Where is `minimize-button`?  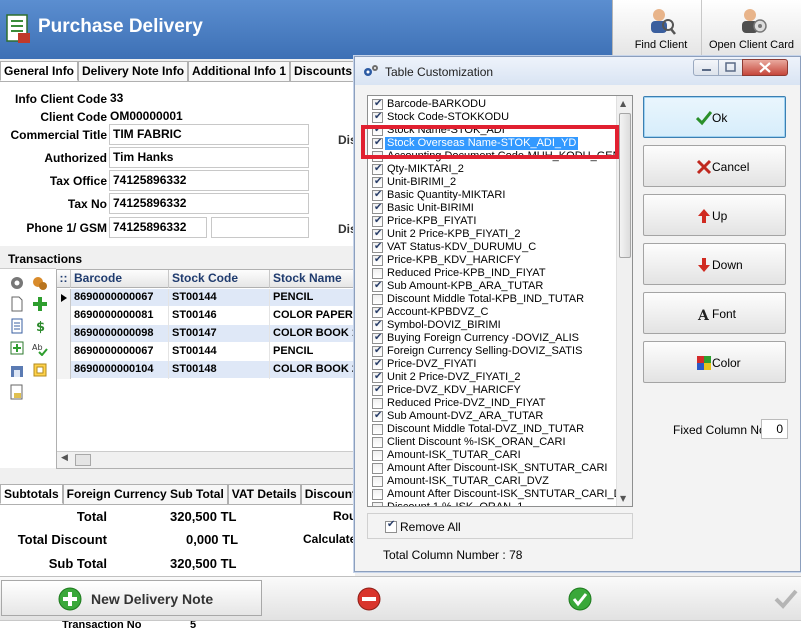 minimize-button is located at coordinates (706, 67).